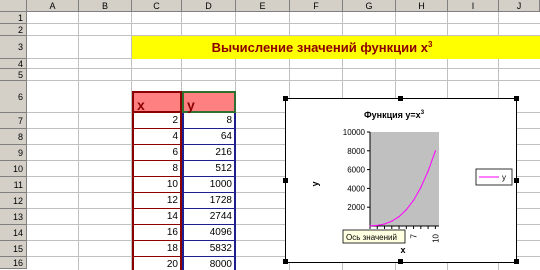  What do you see at coordinates (13, 47) in the screenshot?
I see `row-header-3: 3` at bounding box center [13, 47].